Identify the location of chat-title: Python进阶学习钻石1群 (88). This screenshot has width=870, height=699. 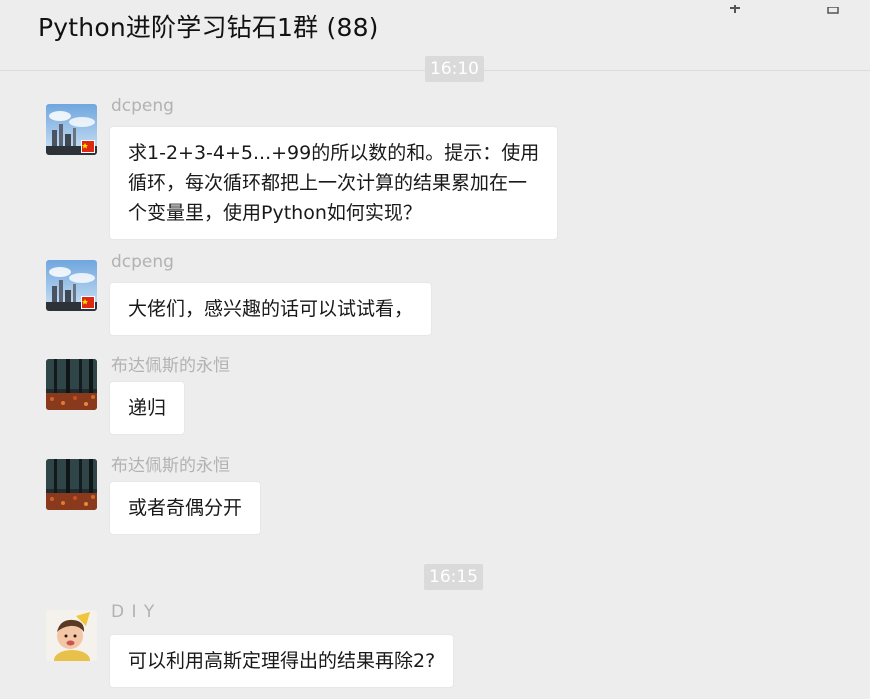
(208, 27).